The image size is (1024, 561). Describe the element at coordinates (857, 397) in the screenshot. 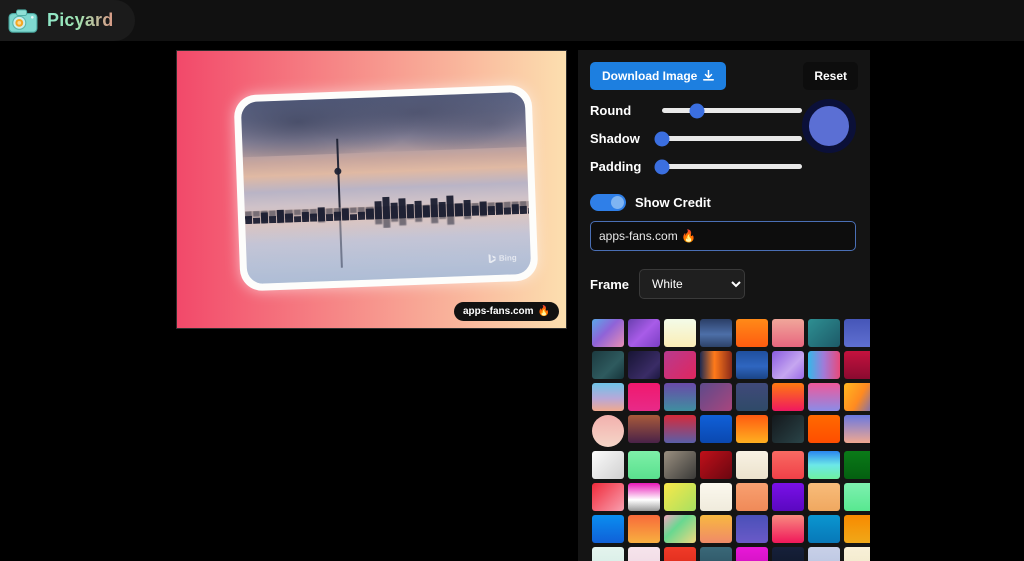

I see `swatch-gold-blue-split` at that location.